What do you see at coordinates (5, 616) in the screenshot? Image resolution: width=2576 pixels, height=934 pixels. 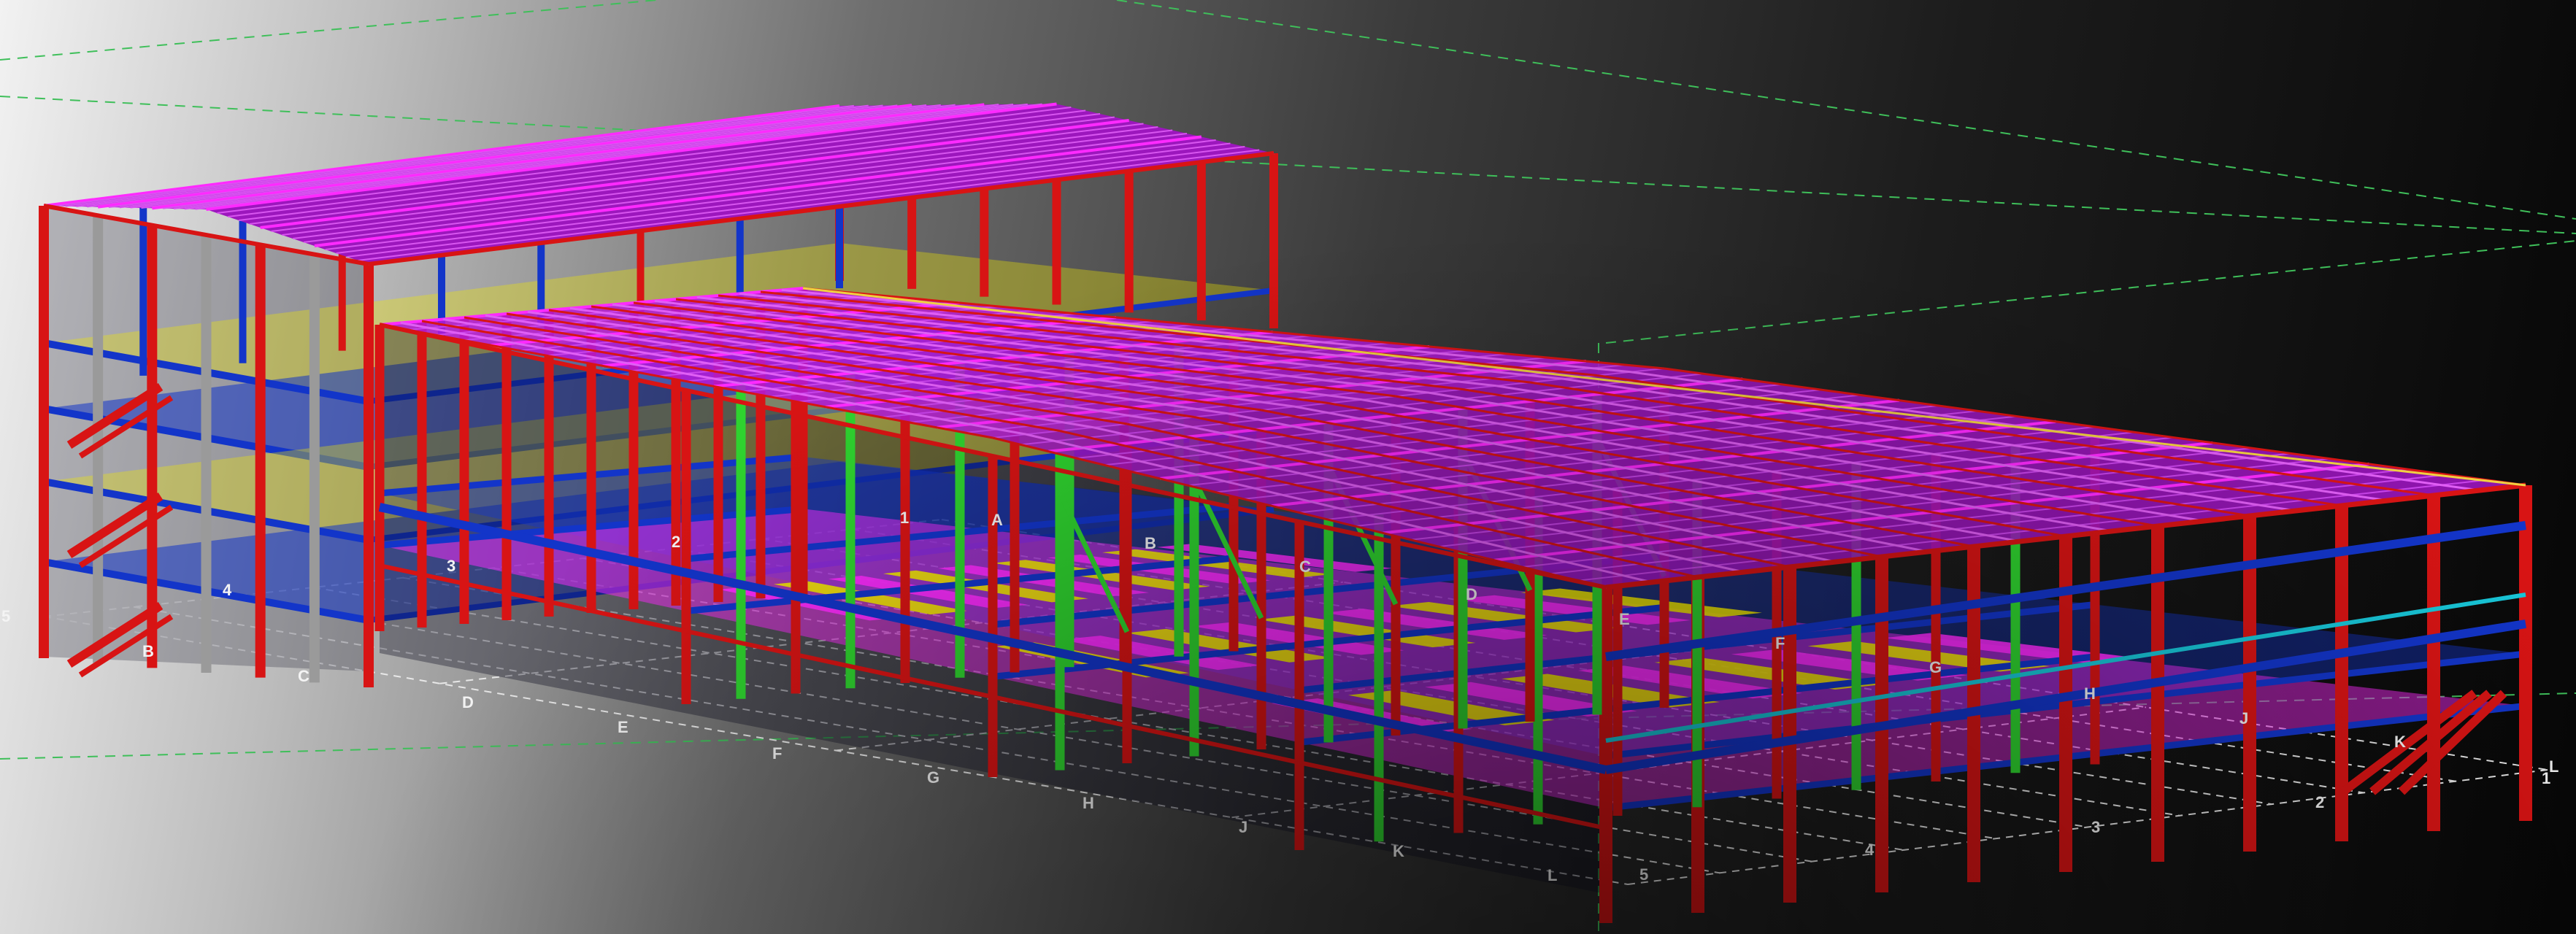 I see `grid-label-left-5: 5` at bounding box center [5, 616].